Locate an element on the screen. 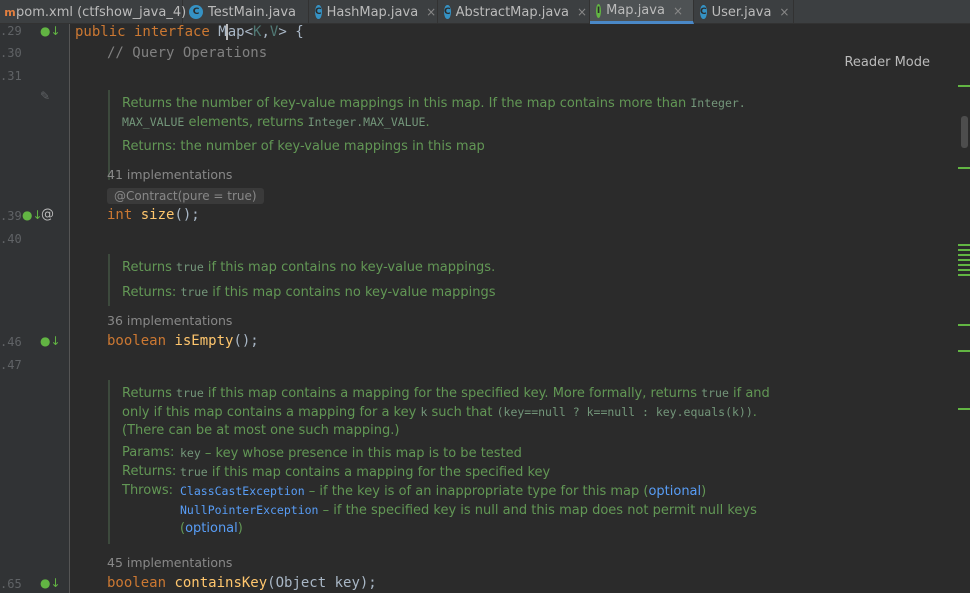  implementations-link: 45 implementations is located at coordinates (169, 562).